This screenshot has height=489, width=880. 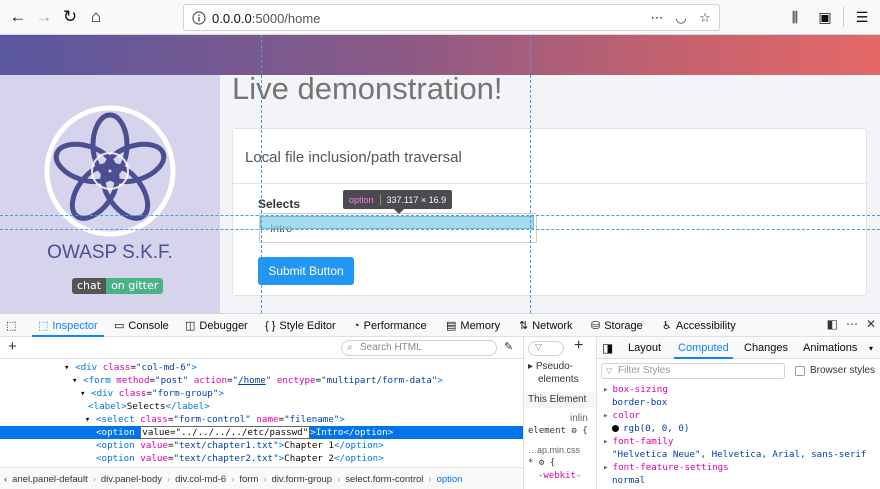 I want to click on computed-property-name: box-sizing, so click(x=738, y=389).